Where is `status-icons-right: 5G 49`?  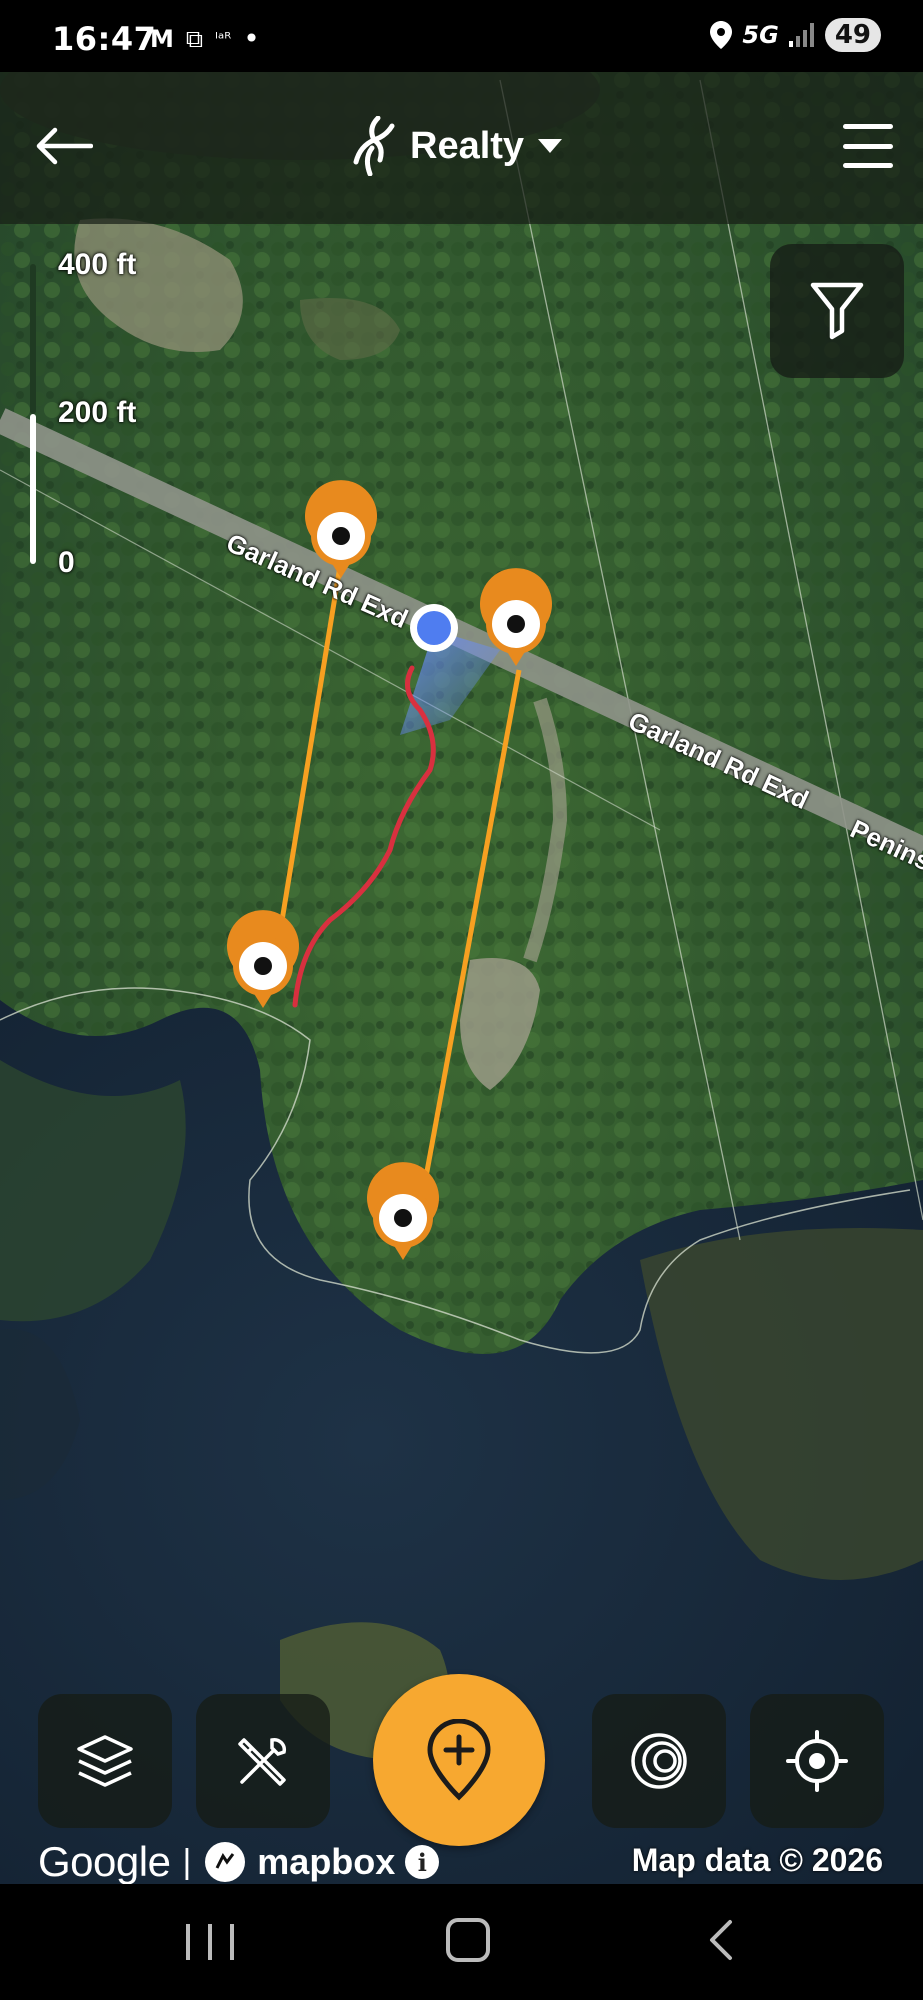 status-icons-right: 5G 49 is located at coordinates (795, 35).